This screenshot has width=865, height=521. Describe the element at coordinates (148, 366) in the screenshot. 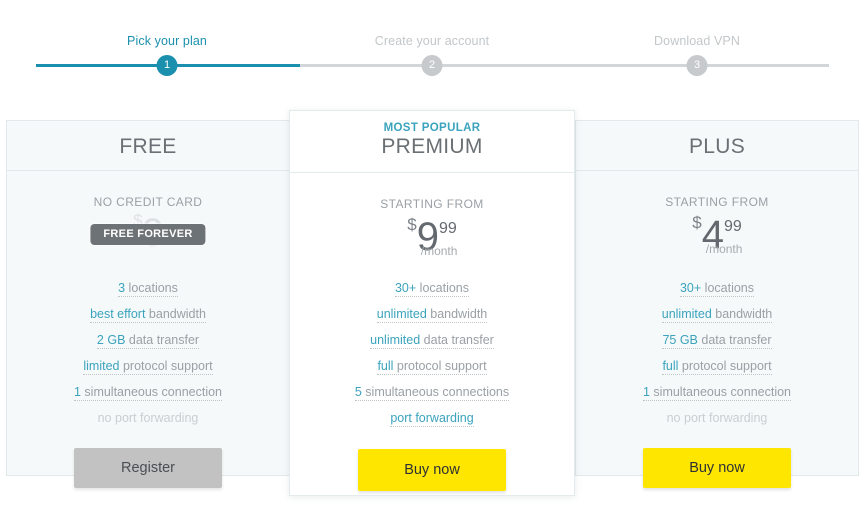

I see `list-item: limited protocol support` at that location.